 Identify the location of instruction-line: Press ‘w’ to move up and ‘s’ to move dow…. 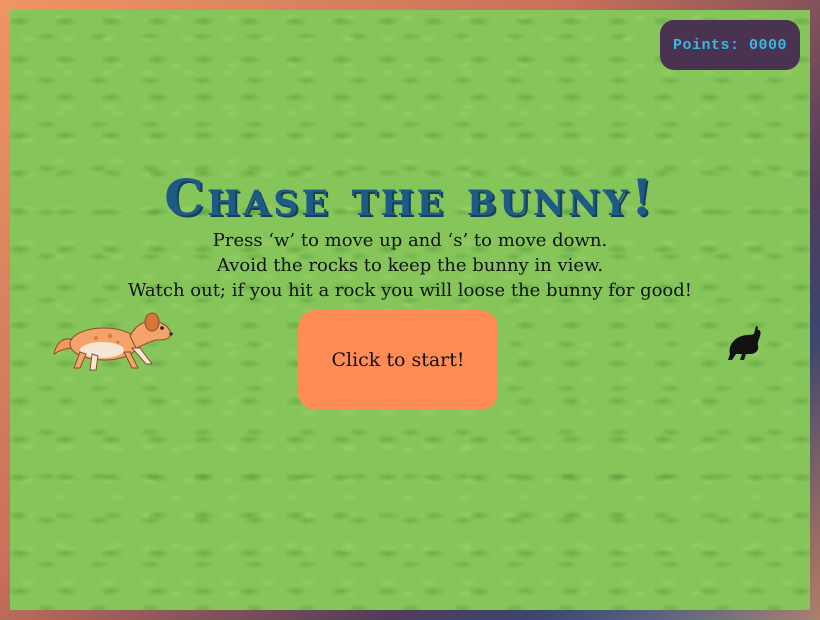
(410, 240).